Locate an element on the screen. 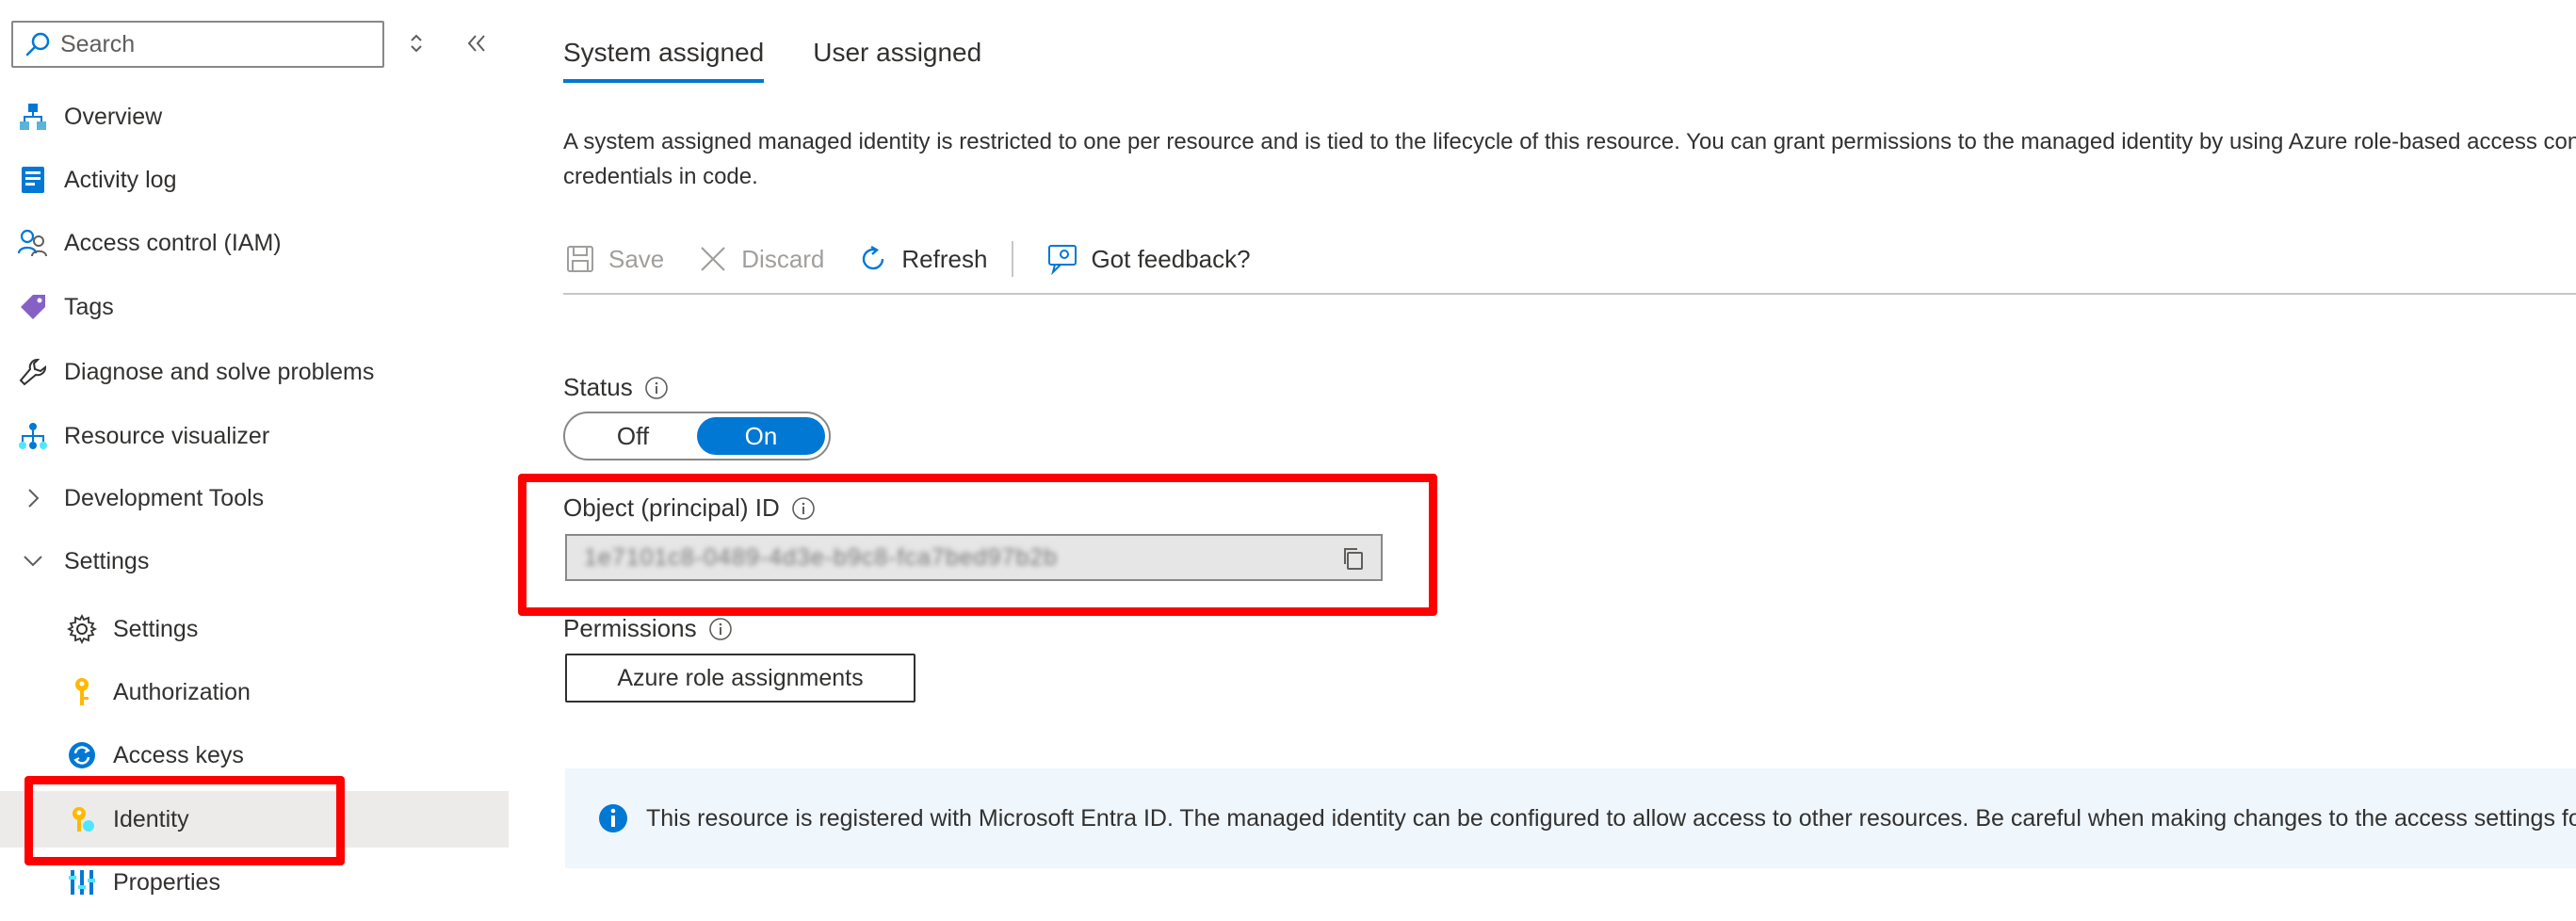  sidebar-item-authorization: Authorization is located at coordinates (254, 692).